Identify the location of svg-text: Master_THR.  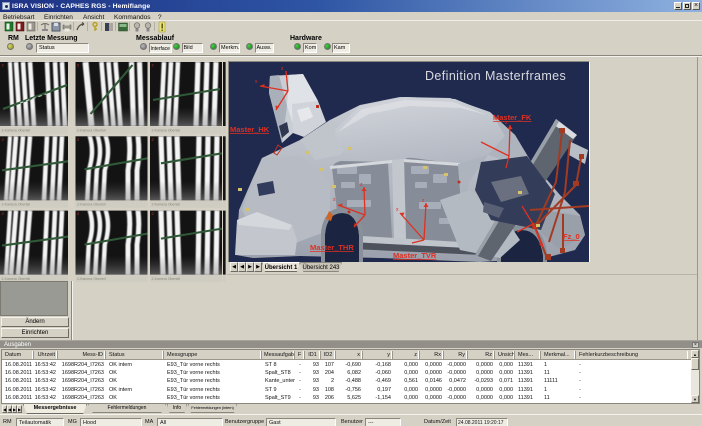
(332, 247).